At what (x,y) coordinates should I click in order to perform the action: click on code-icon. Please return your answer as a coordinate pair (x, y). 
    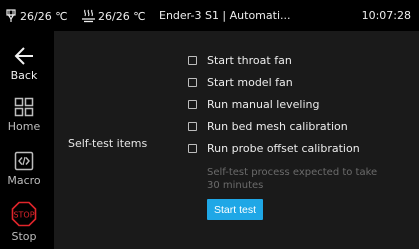
    Looking at the image, I should click on (24, 161).